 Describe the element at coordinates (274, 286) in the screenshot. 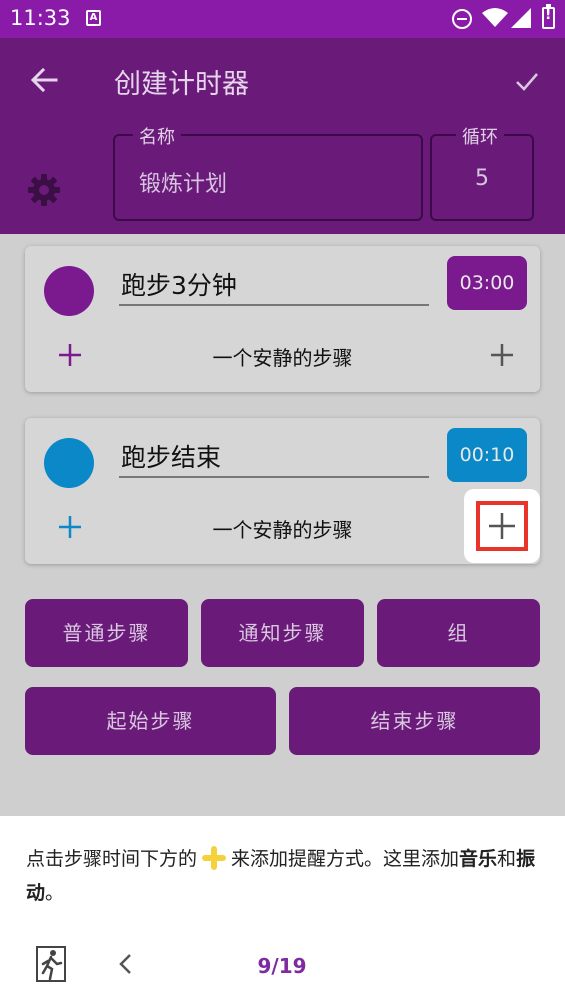

I see `step-name-input: 跑步3分钟` at that location.